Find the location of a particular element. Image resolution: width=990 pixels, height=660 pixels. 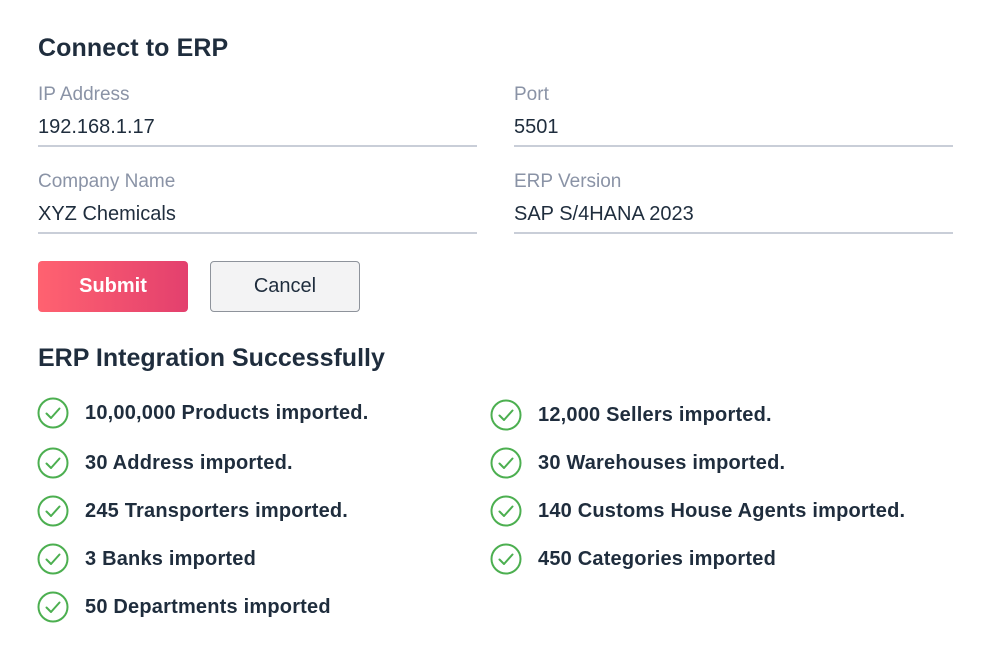

list-item: 50 Departments imported is located at coordinates (184, 607).